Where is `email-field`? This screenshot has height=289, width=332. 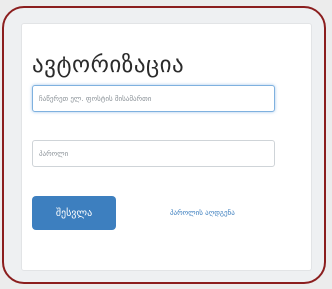 email-field is located at coordinates (153, 98).